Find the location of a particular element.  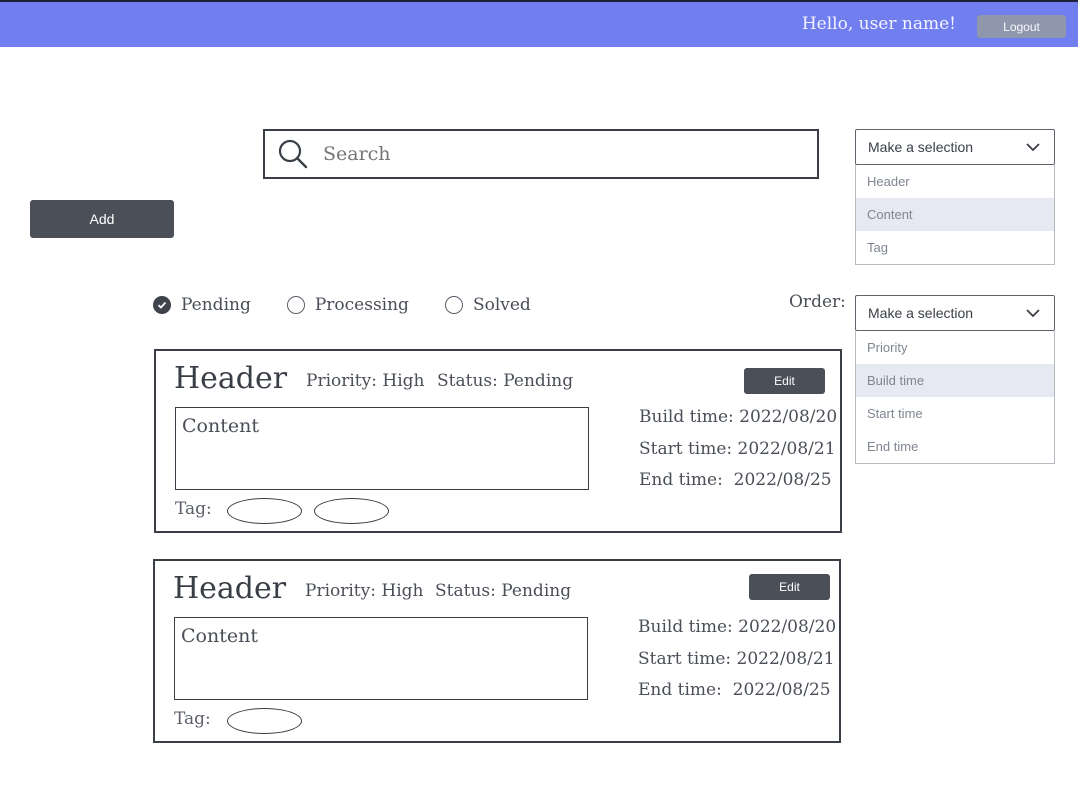

radio-label: Processing is located at coordinates (361, 305).